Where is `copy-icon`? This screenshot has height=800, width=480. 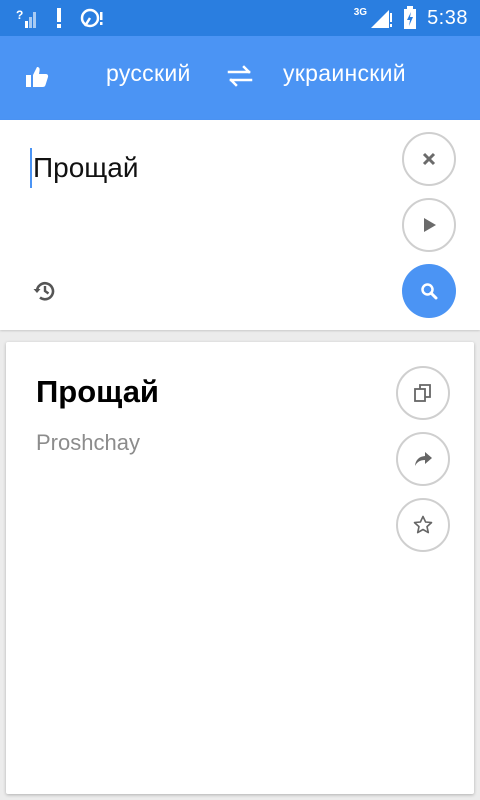
copy-icon is located at coordinates (422, 393).